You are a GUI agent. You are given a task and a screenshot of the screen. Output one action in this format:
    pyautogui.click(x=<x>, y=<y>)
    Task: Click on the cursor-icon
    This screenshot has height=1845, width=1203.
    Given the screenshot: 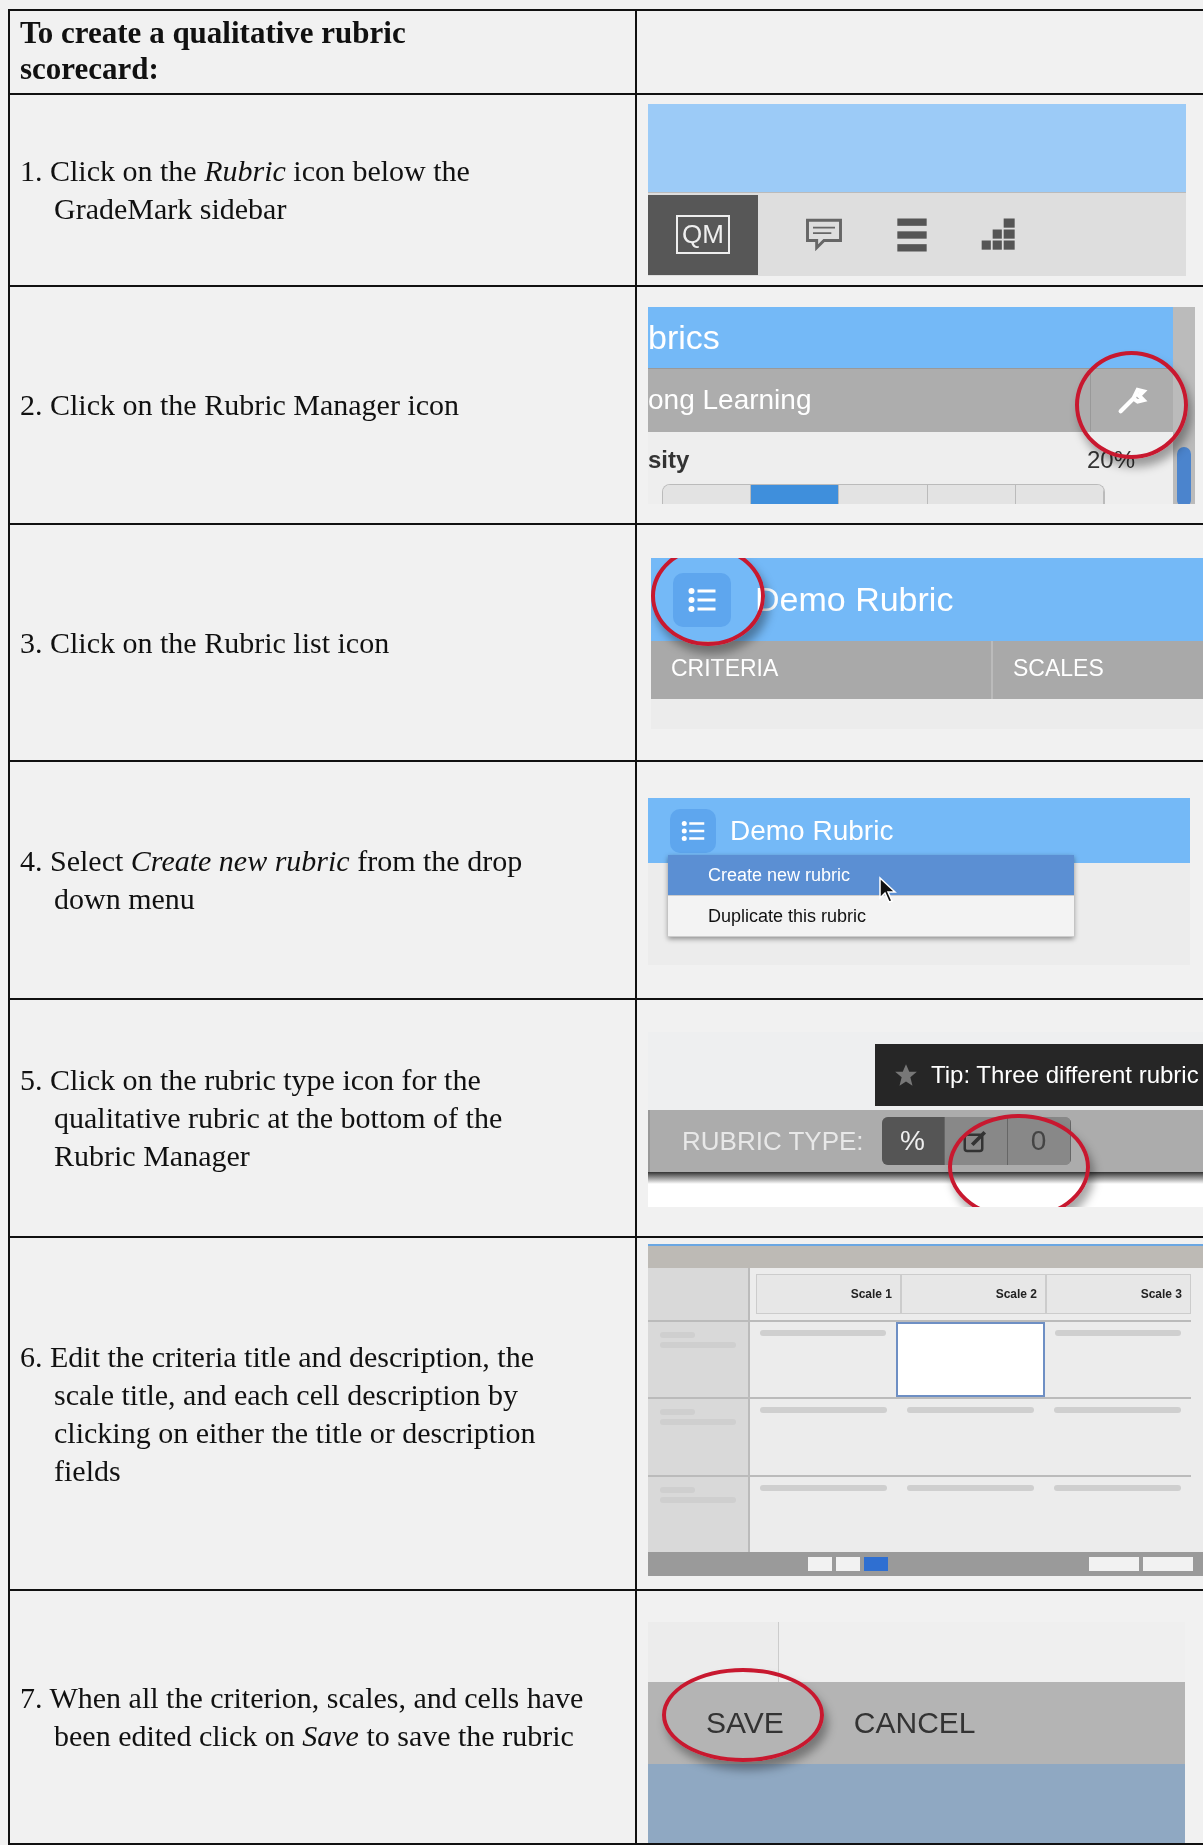 What is the action you would take?
    pyautogui.click(x=888, y=890)
    